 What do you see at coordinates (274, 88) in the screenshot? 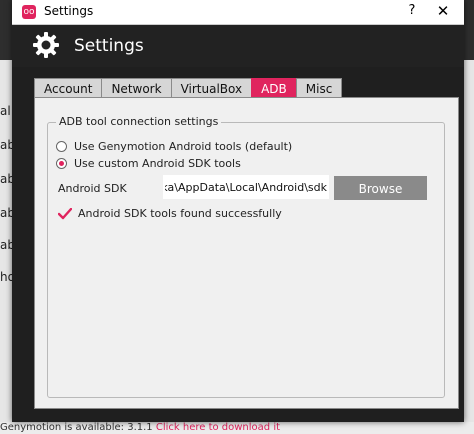
I see `tab-adb: ADB` at bounding box center [274, 88].